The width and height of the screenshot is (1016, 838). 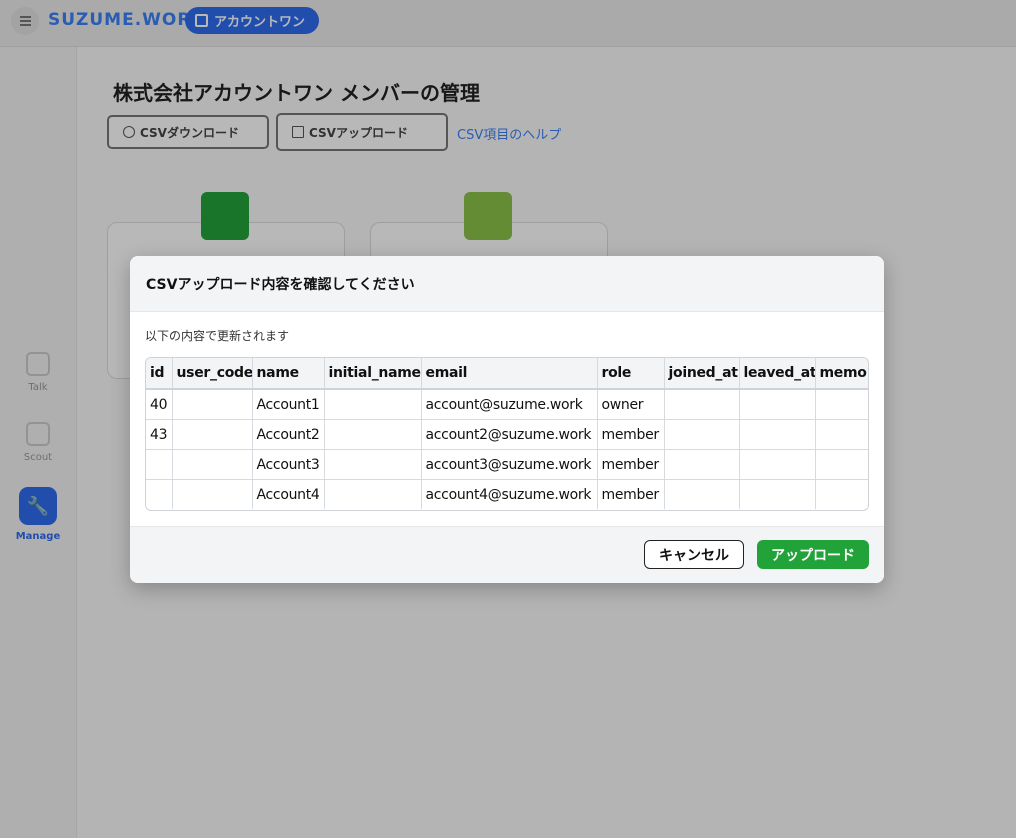 What do you see at coordinates (813, 554) in the screenshot?
I see `upload-button: アップロード` at bounding box center [813, 554].